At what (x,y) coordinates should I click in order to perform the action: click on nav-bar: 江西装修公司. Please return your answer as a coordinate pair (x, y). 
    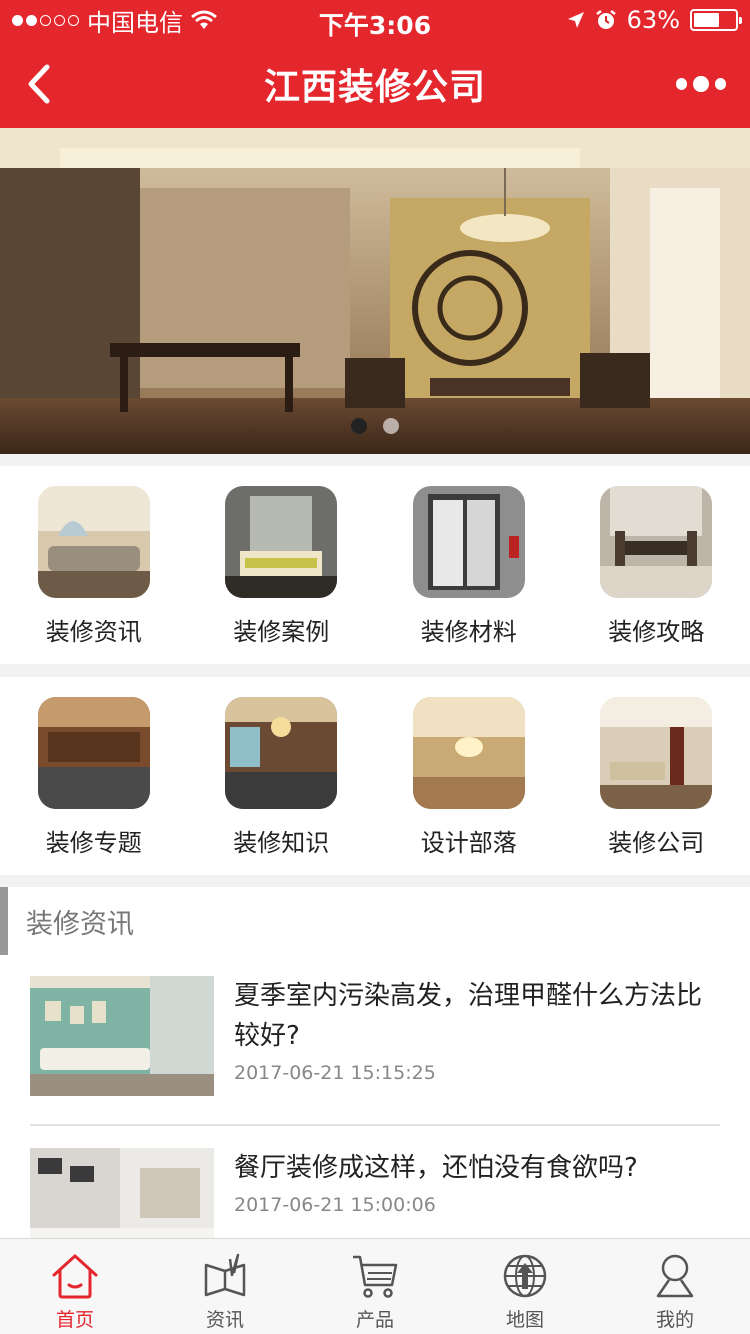
    Looking at the image, I should click on (375, 84).